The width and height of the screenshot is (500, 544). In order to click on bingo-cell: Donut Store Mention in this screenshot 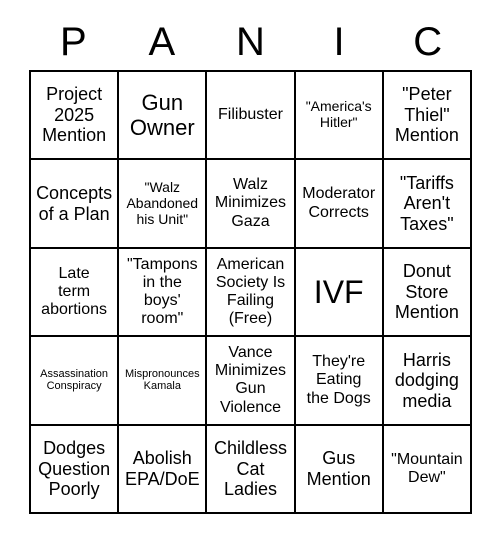, I will do `click(427, 293)`.